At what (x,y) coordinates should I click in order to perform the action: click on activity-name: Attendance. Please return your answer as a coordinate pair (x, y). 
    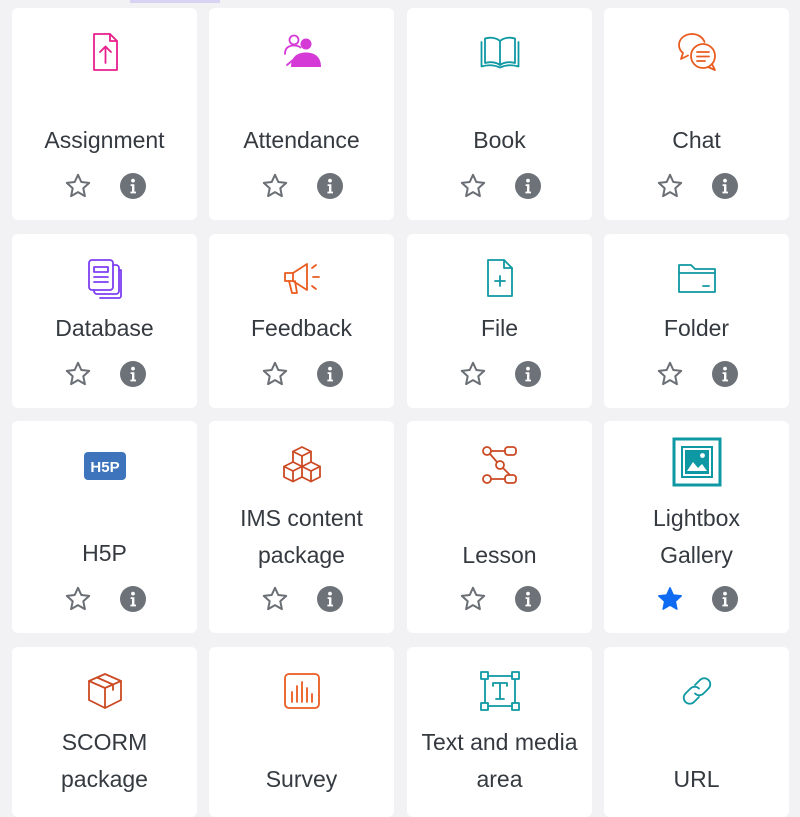
    Looking at the image, I should click on (301, 140).